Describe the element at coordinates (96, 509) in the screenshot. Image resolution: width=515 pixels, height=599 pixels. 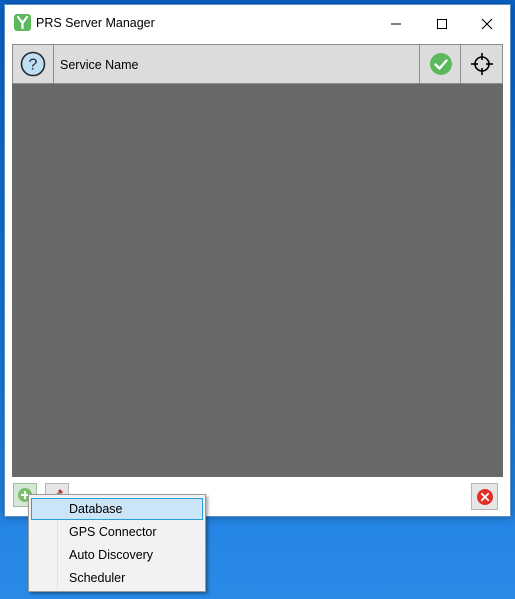
I see `menu-item-label: Database` at that location.